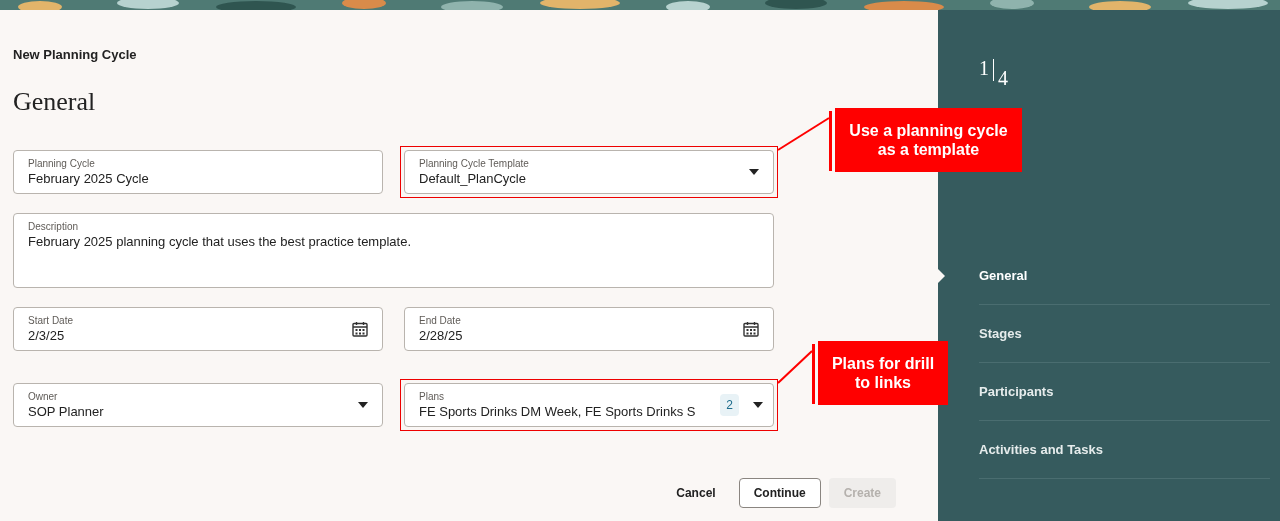 Image resolution: width=1280 pixels, height=521 pixels. What do you see at coordinates (441, 336) in the screenshot?
I see `field-value: 2/28/25` at bounding box center [441, 336].